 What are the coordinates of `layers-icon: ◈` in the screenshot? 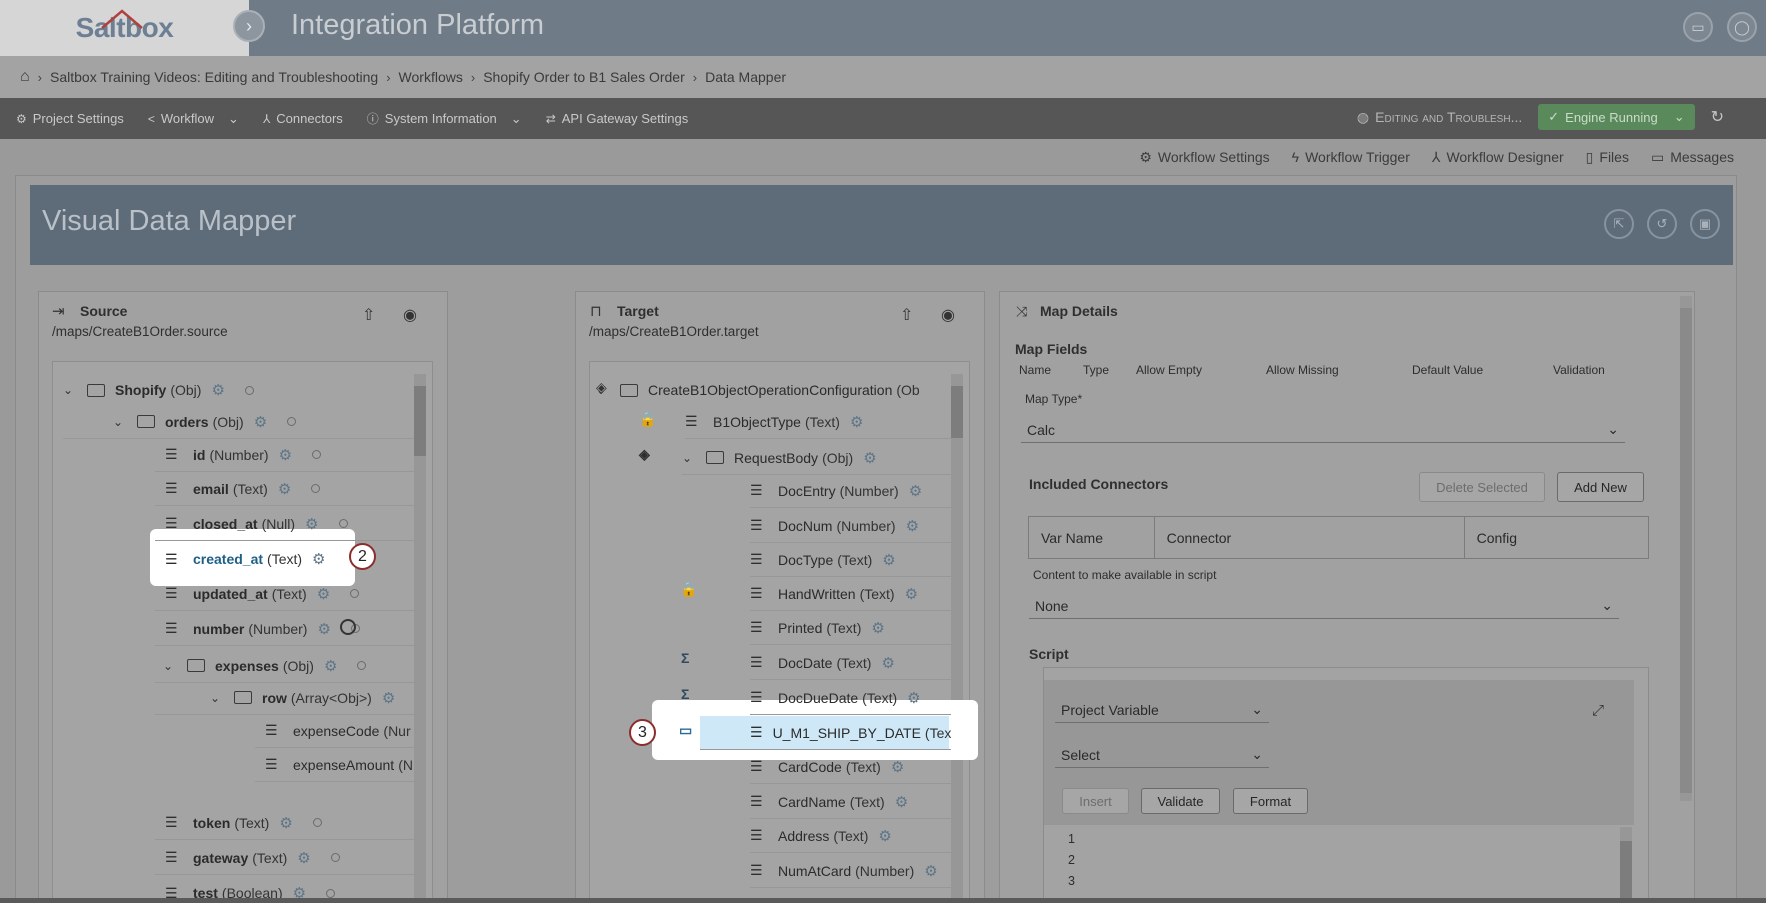 It's located at (644, 454).